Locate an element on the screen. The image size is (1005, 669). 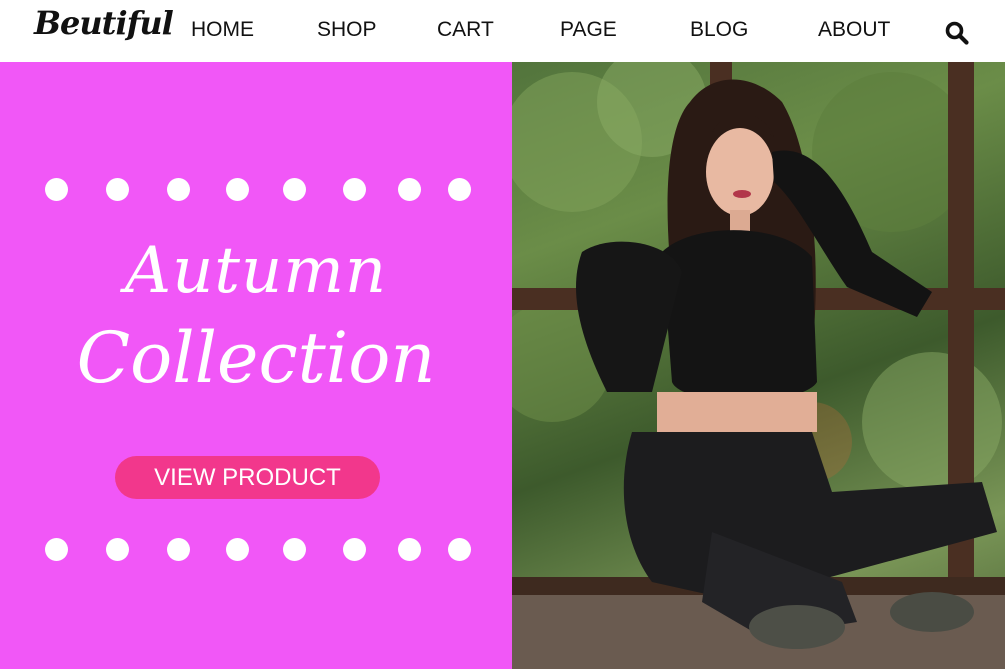
hero-title-line-2: Collection is located at coordinates (256, 358).